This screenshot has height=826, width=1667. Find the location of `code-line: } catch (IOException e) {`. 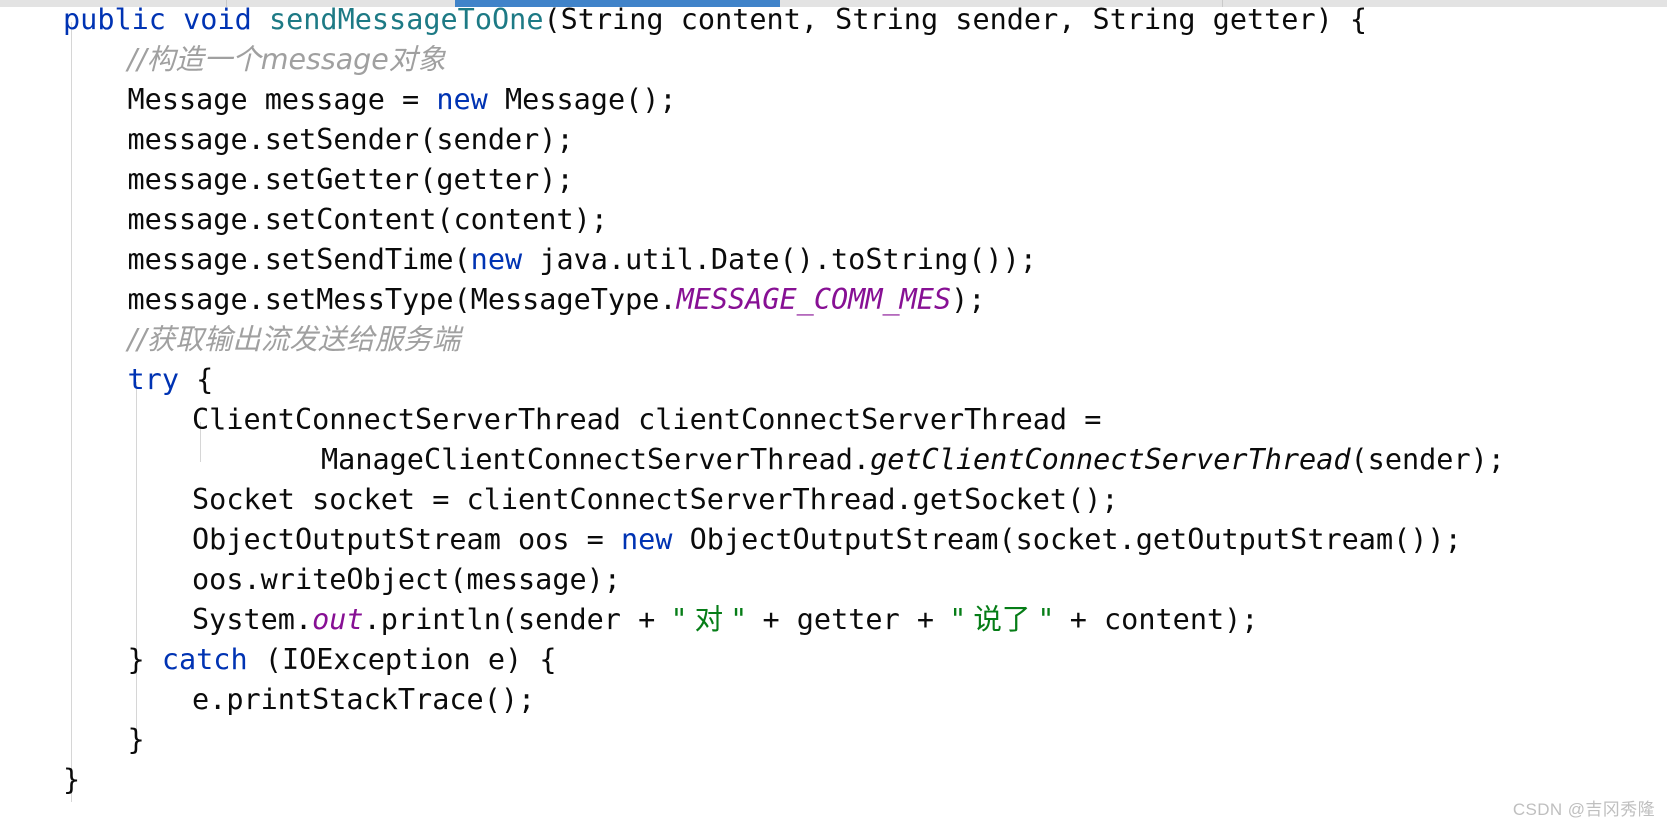

code-line: } catch (IOException e) { is located at coordinates (833, 660).